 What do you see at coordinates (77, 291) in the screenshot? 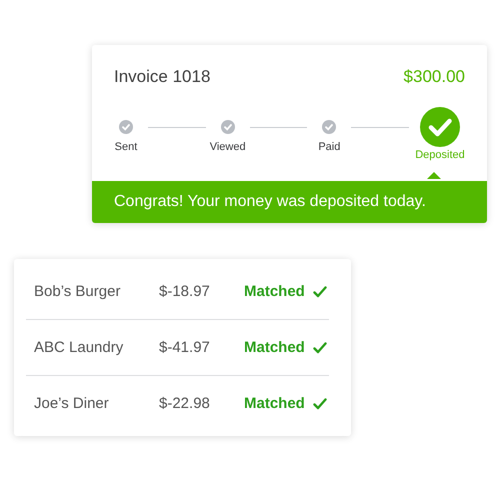
I see `payee-name: Bob’s Burger` at bounding box center [77, 291].